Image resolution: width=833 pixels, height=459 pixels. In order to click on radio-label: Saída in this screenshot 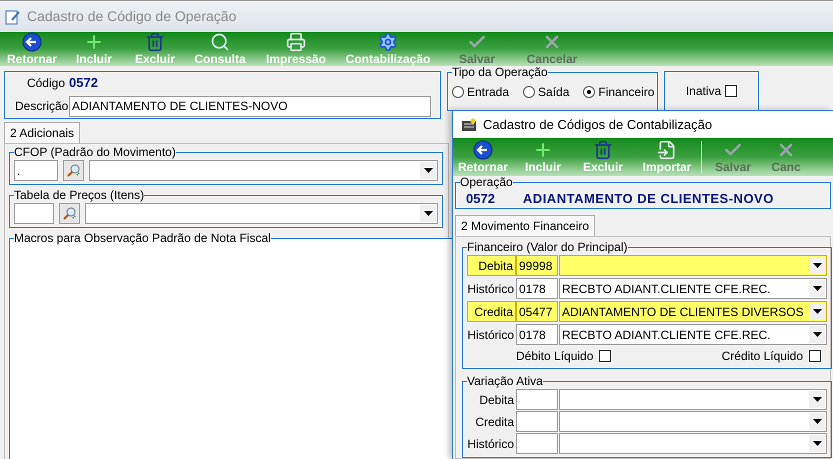, I will do `click(554, 92)`.